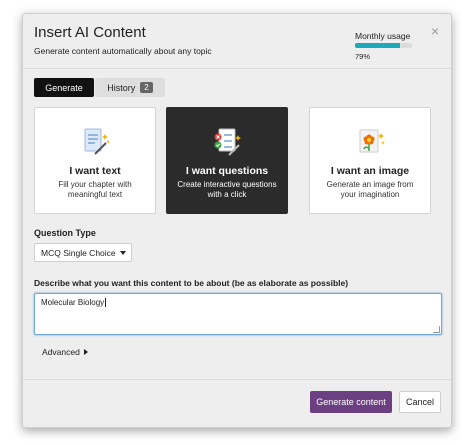 The height and width of the screenshot is (445, 474). What do you see at coordinates (237, 379) in the screenshot?
I see `footer-divider` at bounding box center [237, 379].